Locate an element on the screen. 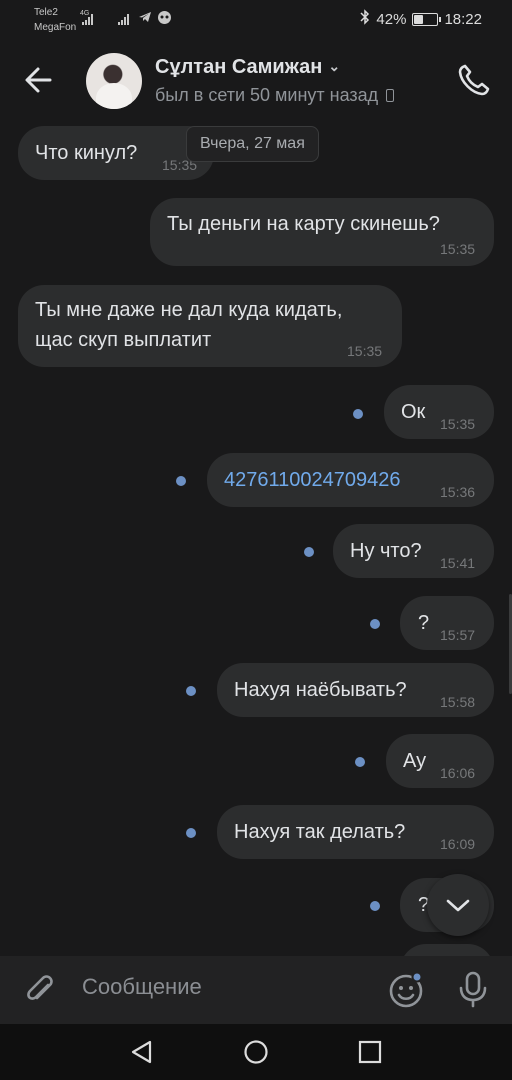  card-number-link: 4276110024709426 is located at coordinates (312, 480).